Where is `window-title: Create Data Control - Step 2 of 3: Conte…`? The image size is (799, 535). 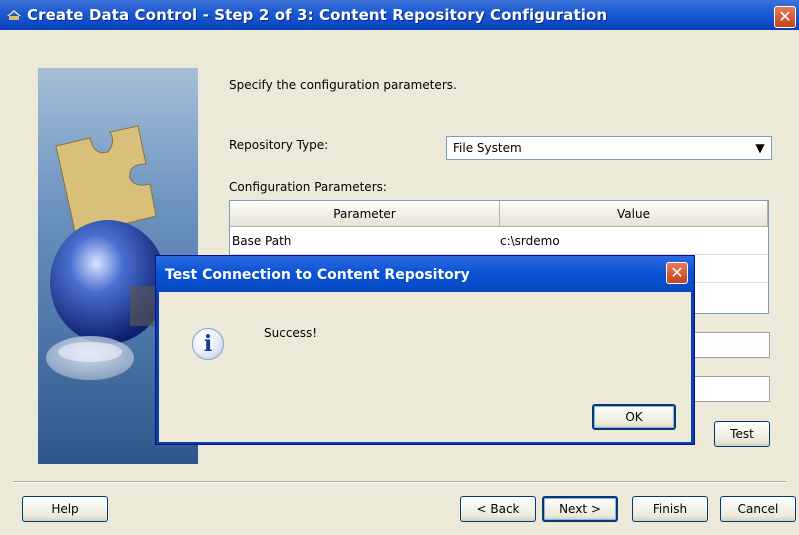 window-title: Create Data Control - Step 2 of 3: Conte… is located at coordinates (317, 15).